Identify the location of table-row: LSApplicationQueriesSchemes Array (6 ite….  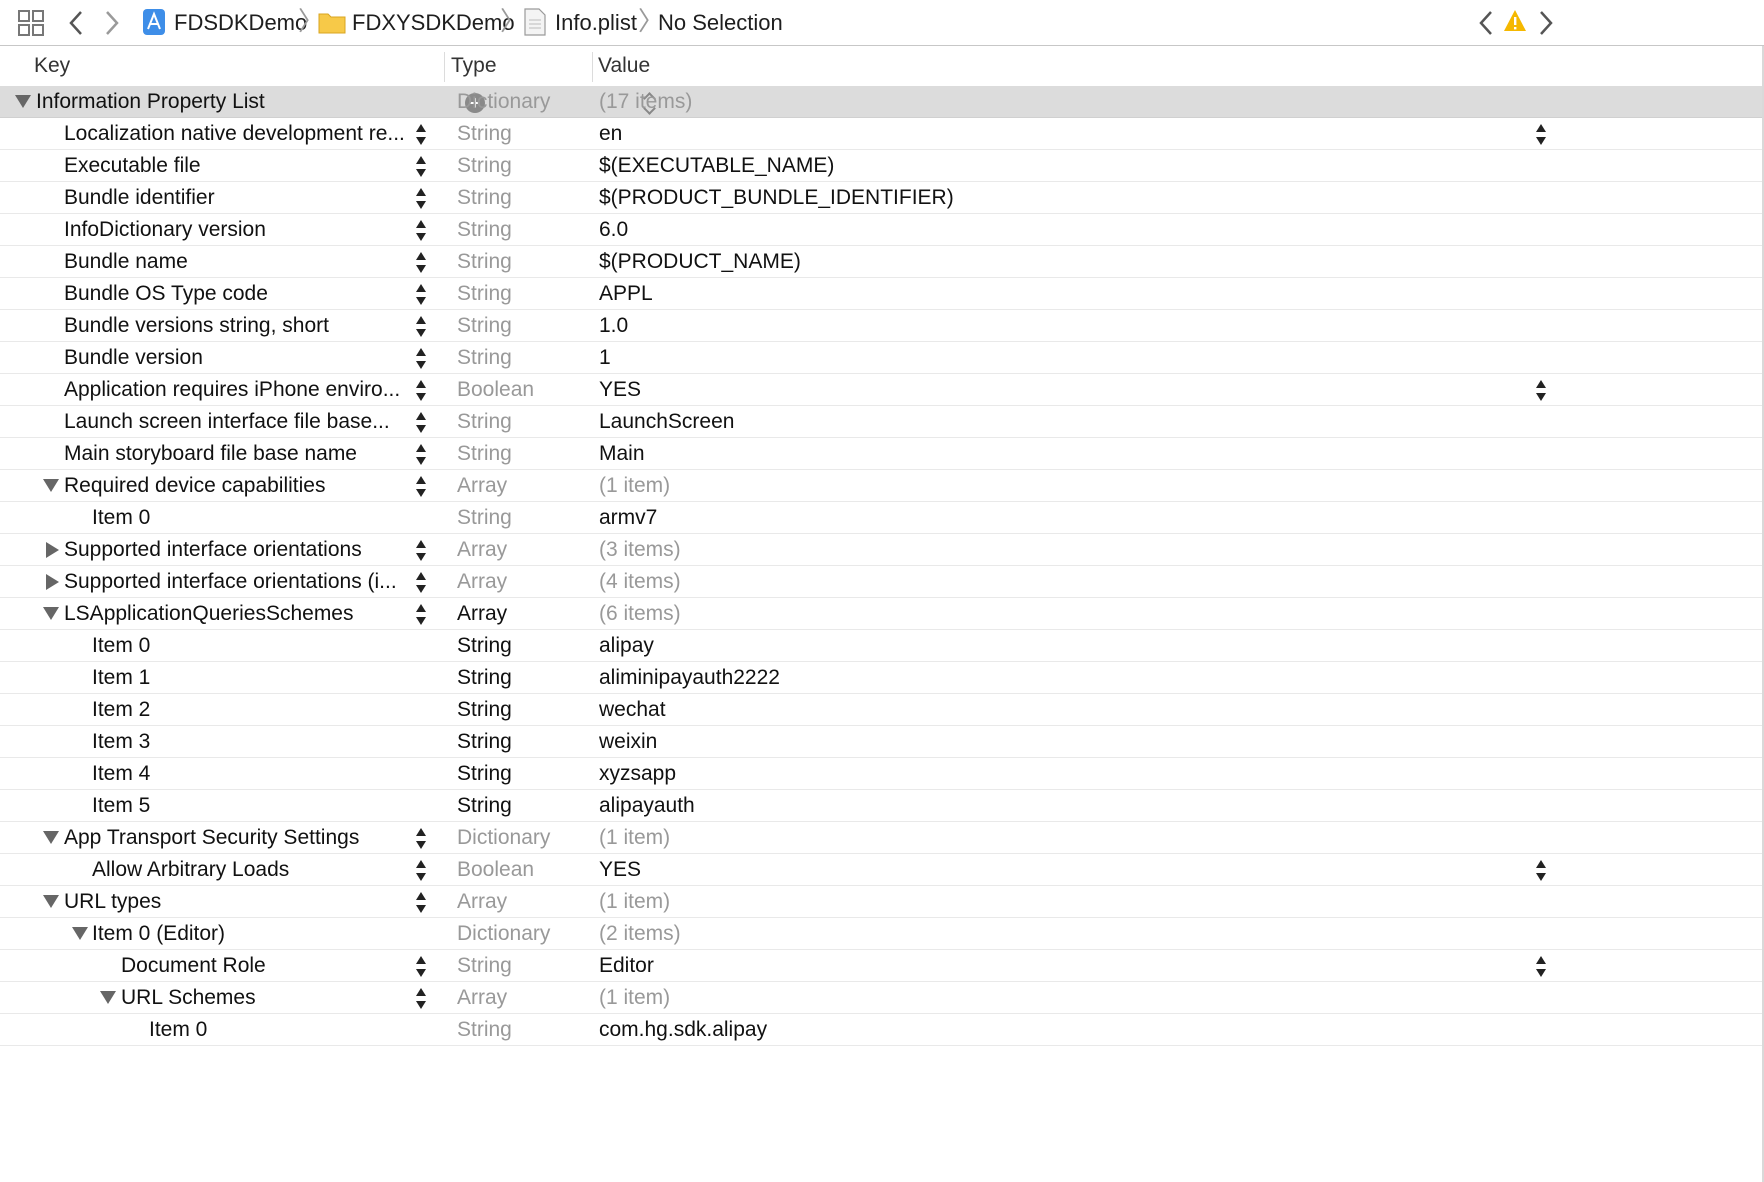
(882, 614).